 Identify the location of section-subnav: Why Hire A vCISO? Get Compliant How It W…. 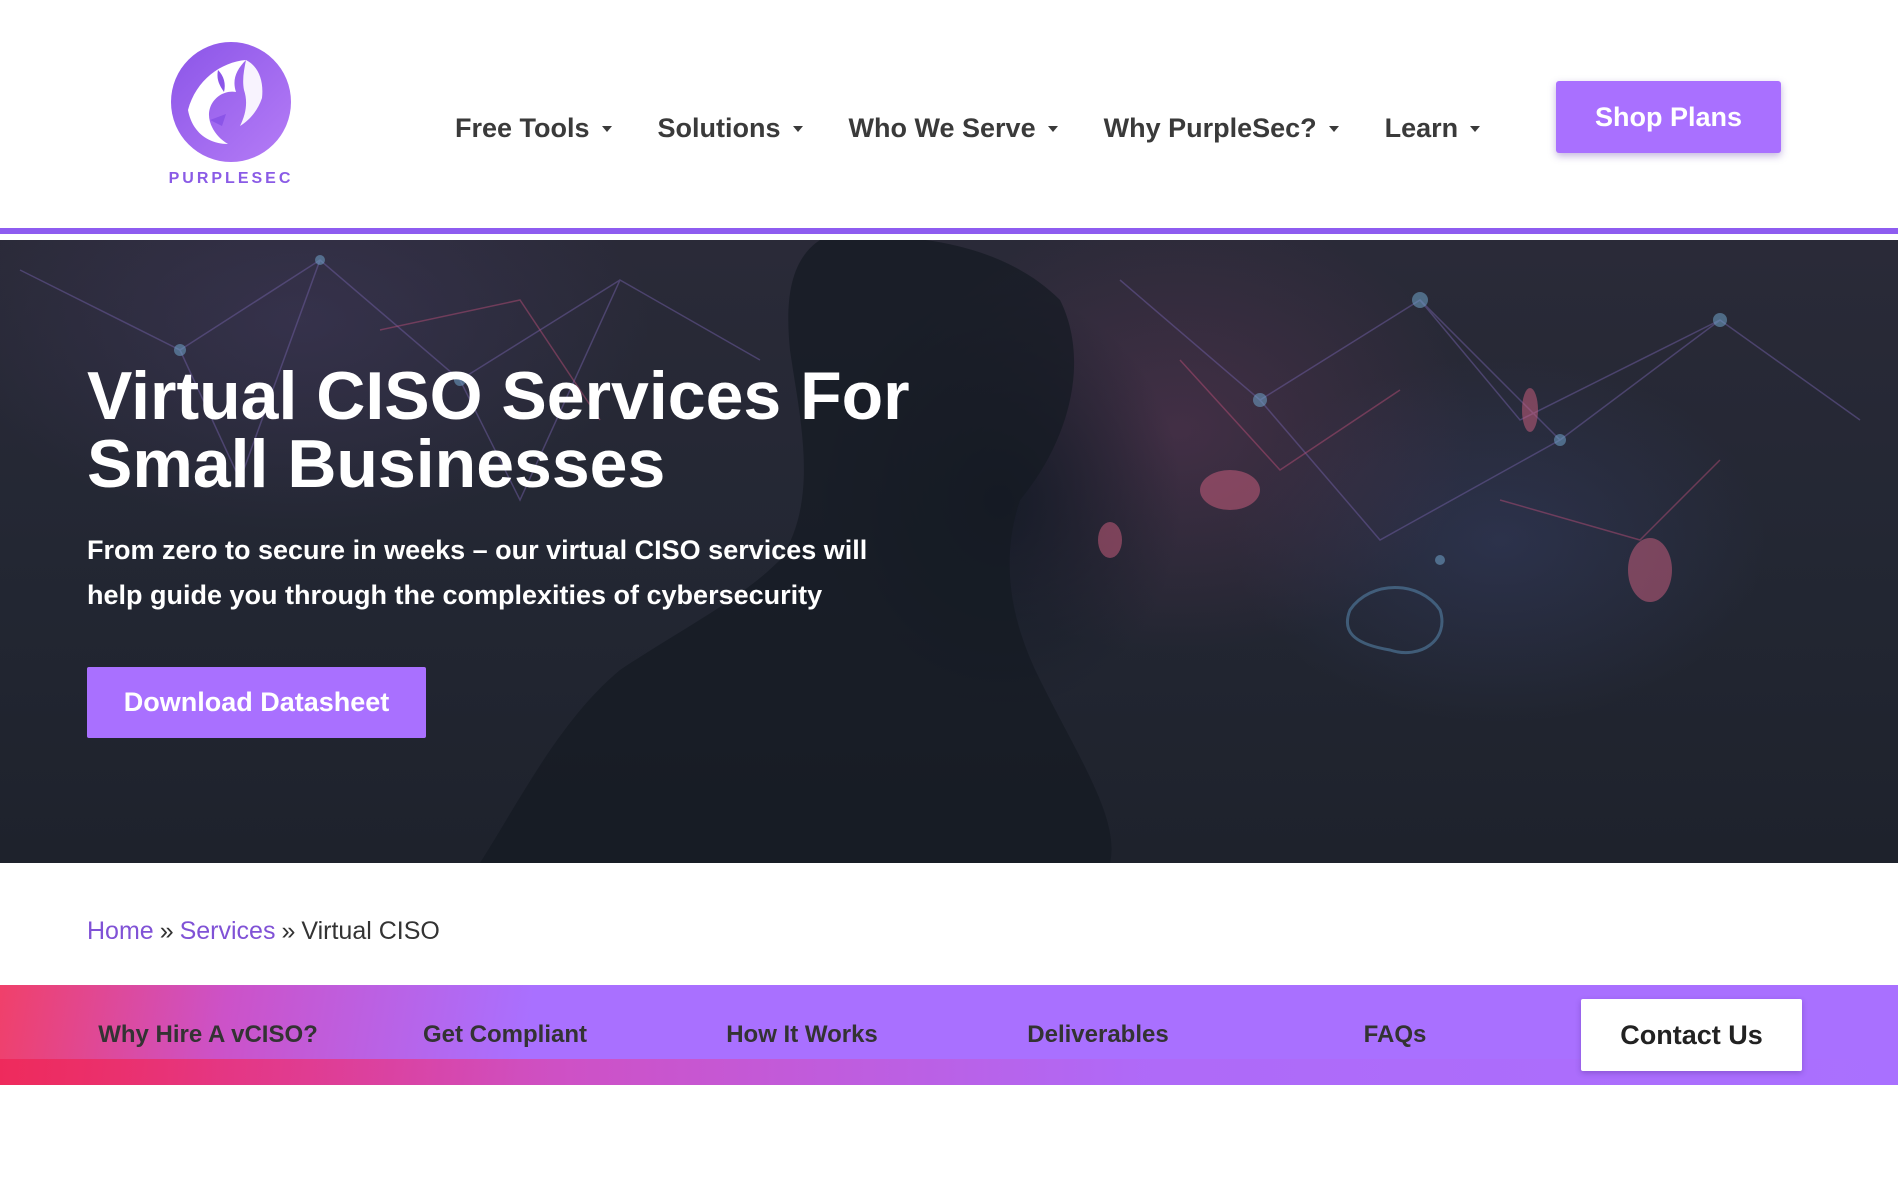
(949, 1035).